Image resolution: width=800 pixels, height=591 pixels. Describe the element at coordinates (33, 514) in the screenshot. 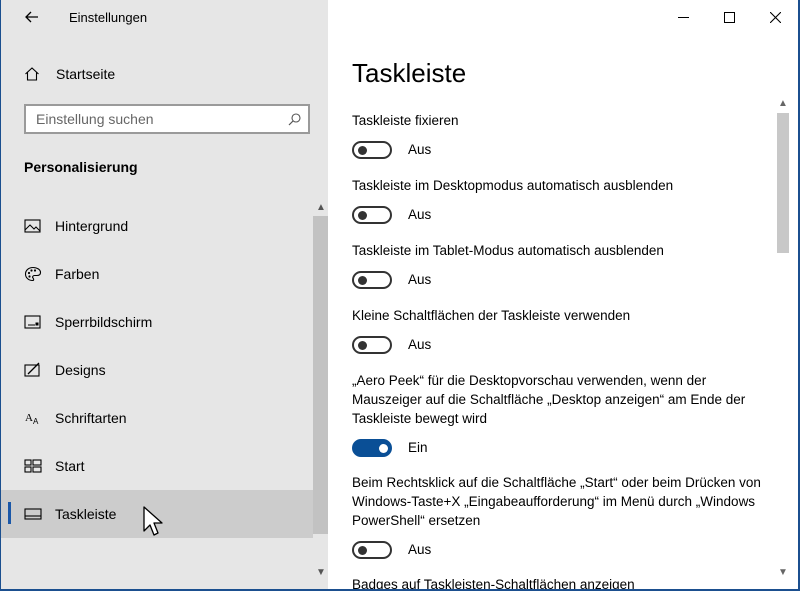

I see `taskbar-icon` at that location.